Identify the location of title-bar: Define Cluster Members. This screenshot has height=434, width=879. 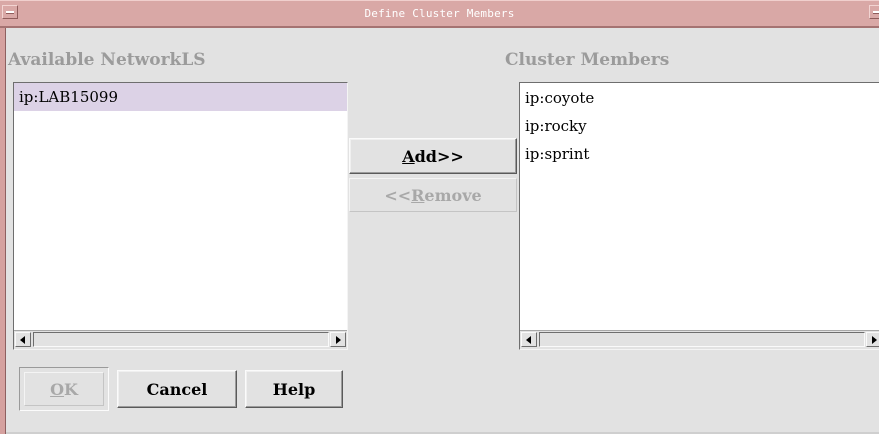
(439, 14).